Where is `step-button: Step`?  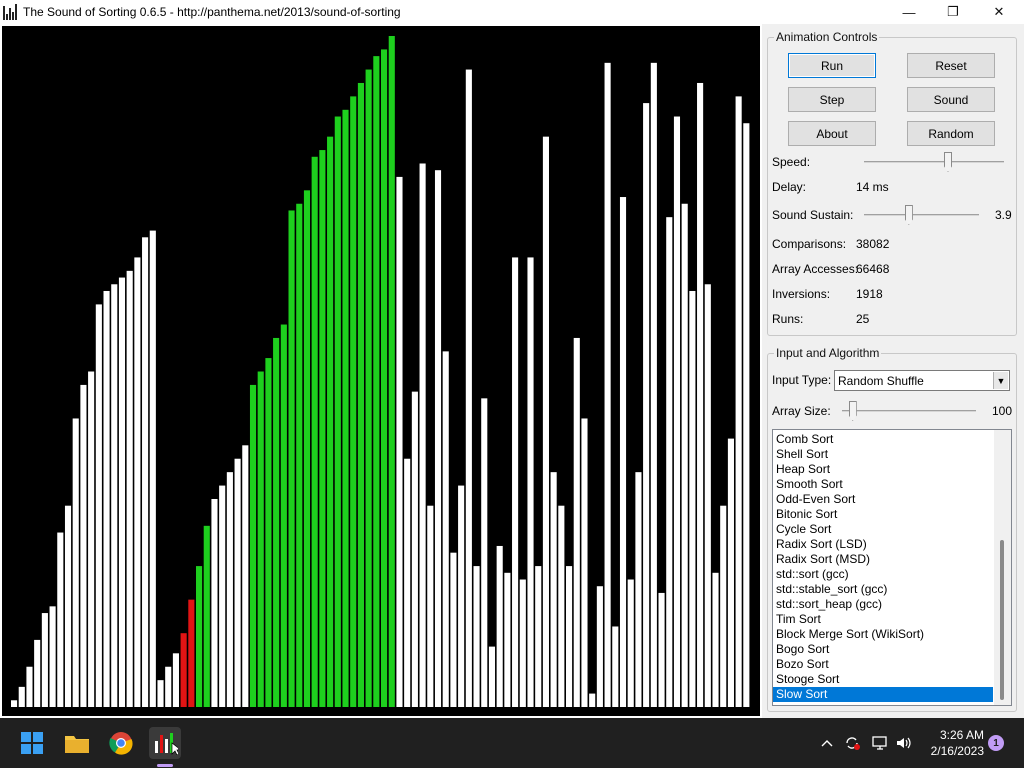 step-button: Step is located at coordinates (832, 99).